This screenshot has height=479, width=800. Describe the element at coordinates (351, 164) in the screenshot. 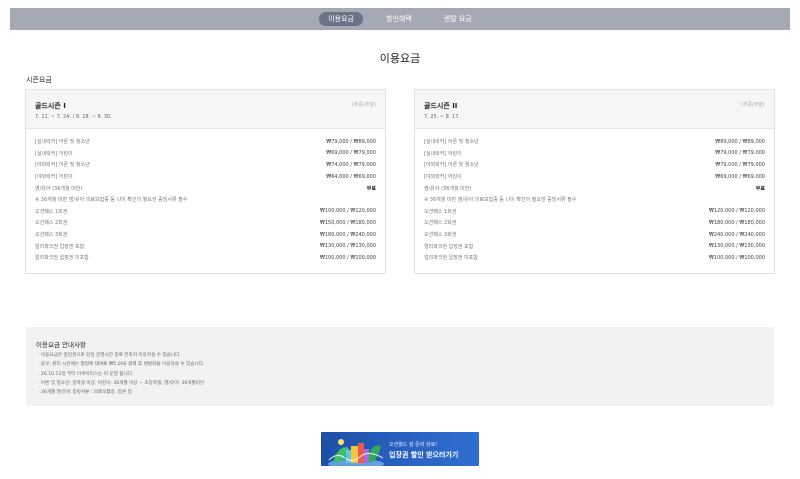

I see `price-row-value: ₩74,000 / ₩79,000` at that location.